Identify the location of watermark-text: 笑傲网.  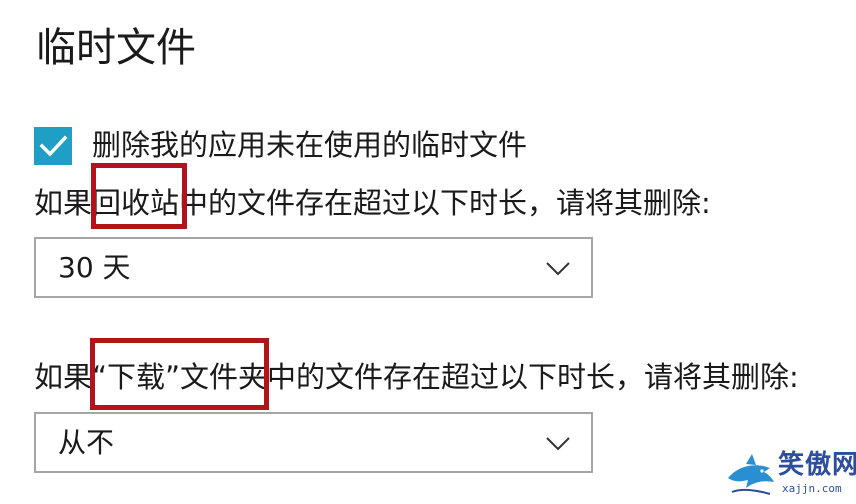
(817, 465).